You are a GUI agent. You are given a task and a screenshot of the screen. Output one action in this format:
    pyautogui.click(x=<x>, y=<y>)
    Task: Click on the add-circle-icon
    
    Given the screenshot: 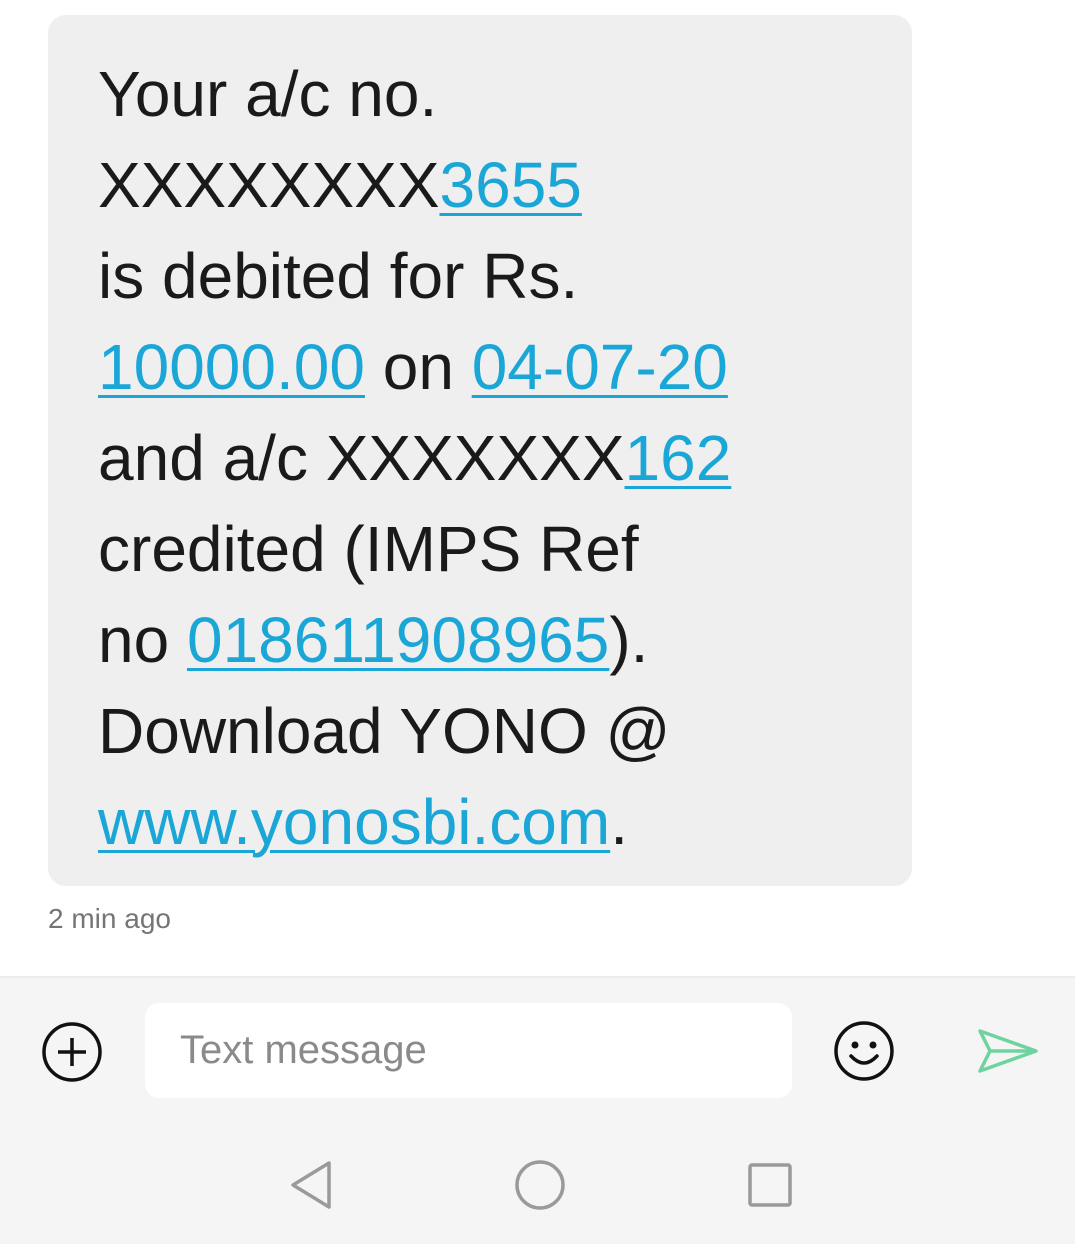 What is the action you would take?
    pyautogui.click(x=72, y=1052)
    